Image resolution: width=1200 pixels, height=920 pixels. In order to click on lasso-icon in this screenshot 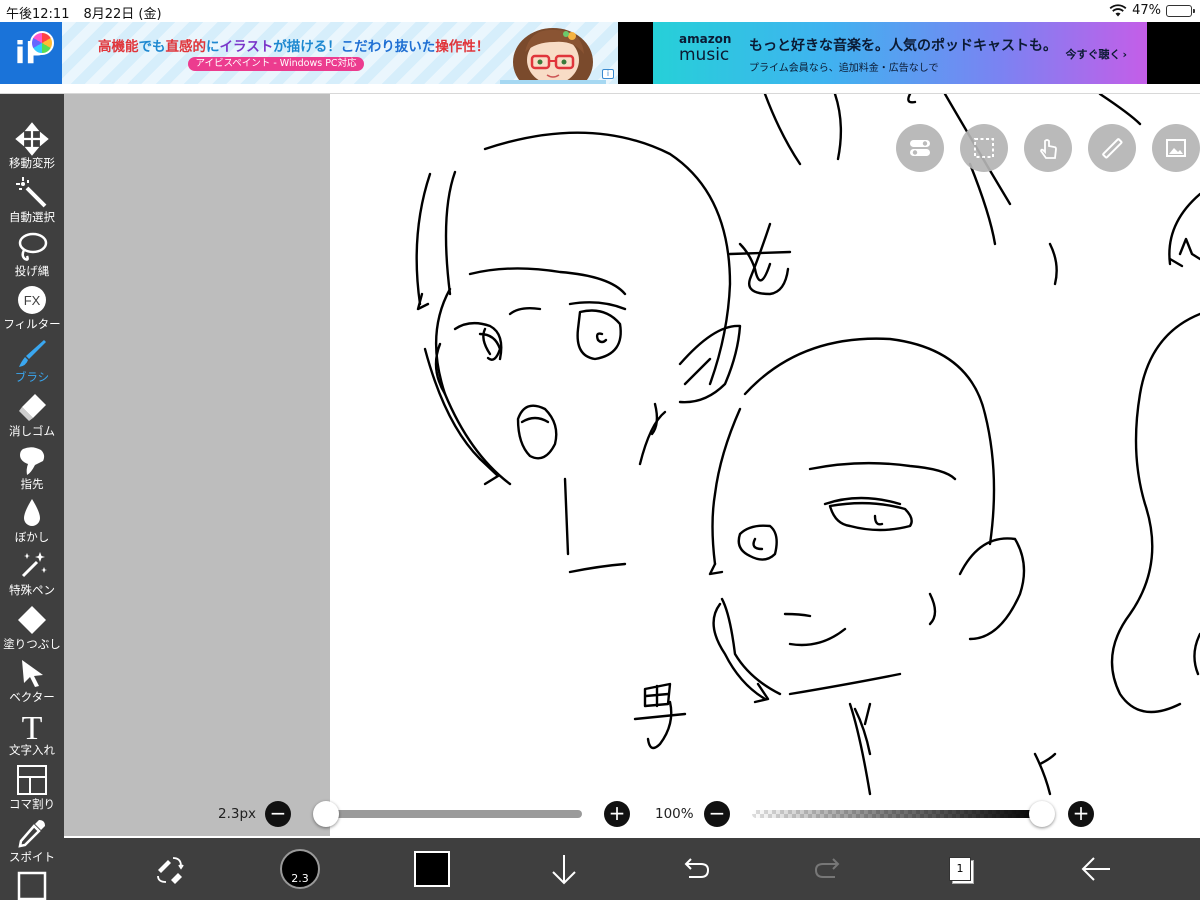, I will do `click(33, 246)`.